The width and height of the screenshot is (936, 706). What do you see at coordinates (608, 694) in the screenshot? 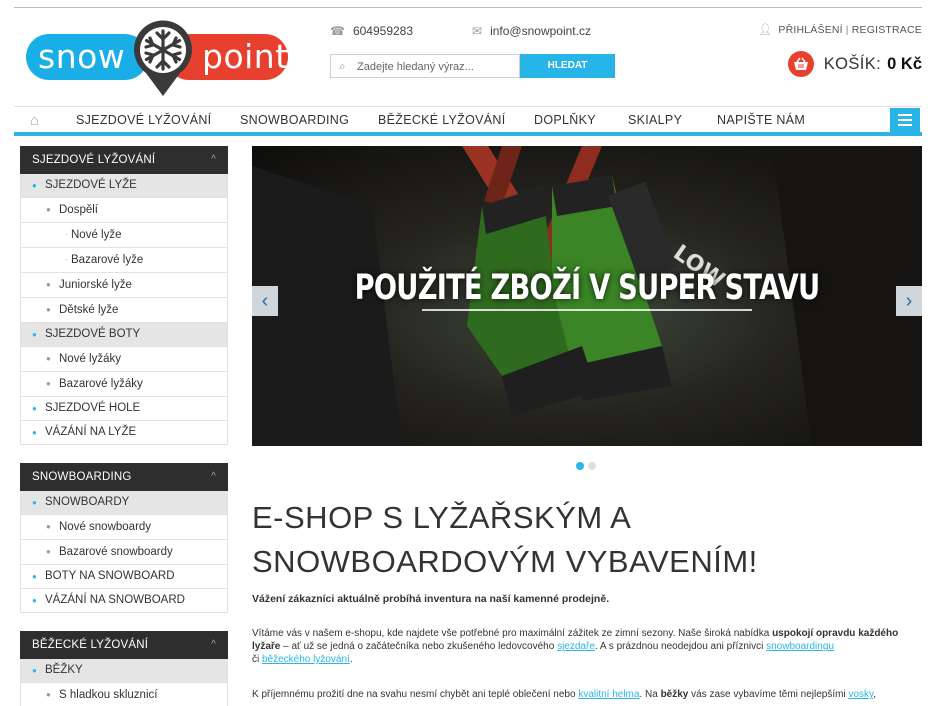
I see `link-kvalitni-helma: kvalitní helma` at bounding box center [608, 694].